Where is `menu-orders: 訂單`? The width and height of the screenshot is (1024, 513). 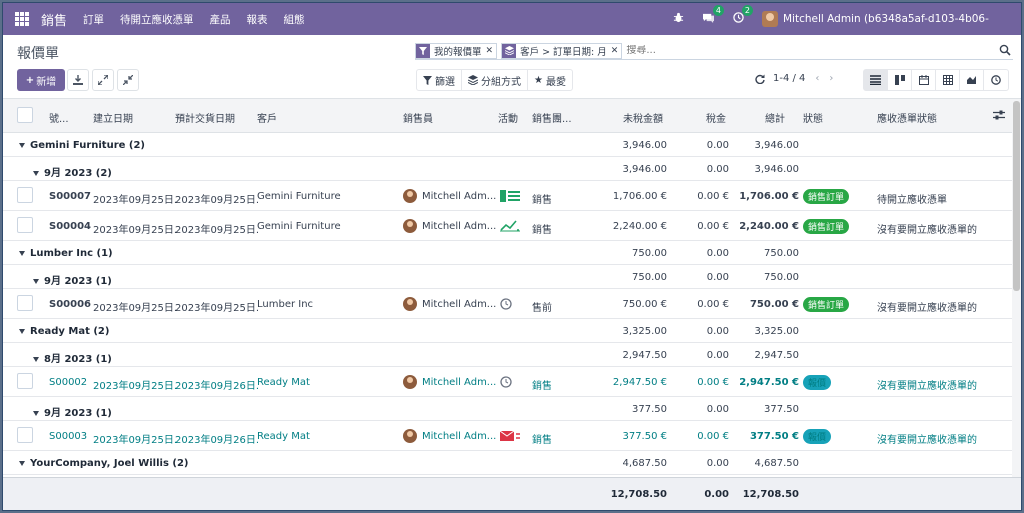 menu-orders: 訂單 is located at coordinates (93, 19).